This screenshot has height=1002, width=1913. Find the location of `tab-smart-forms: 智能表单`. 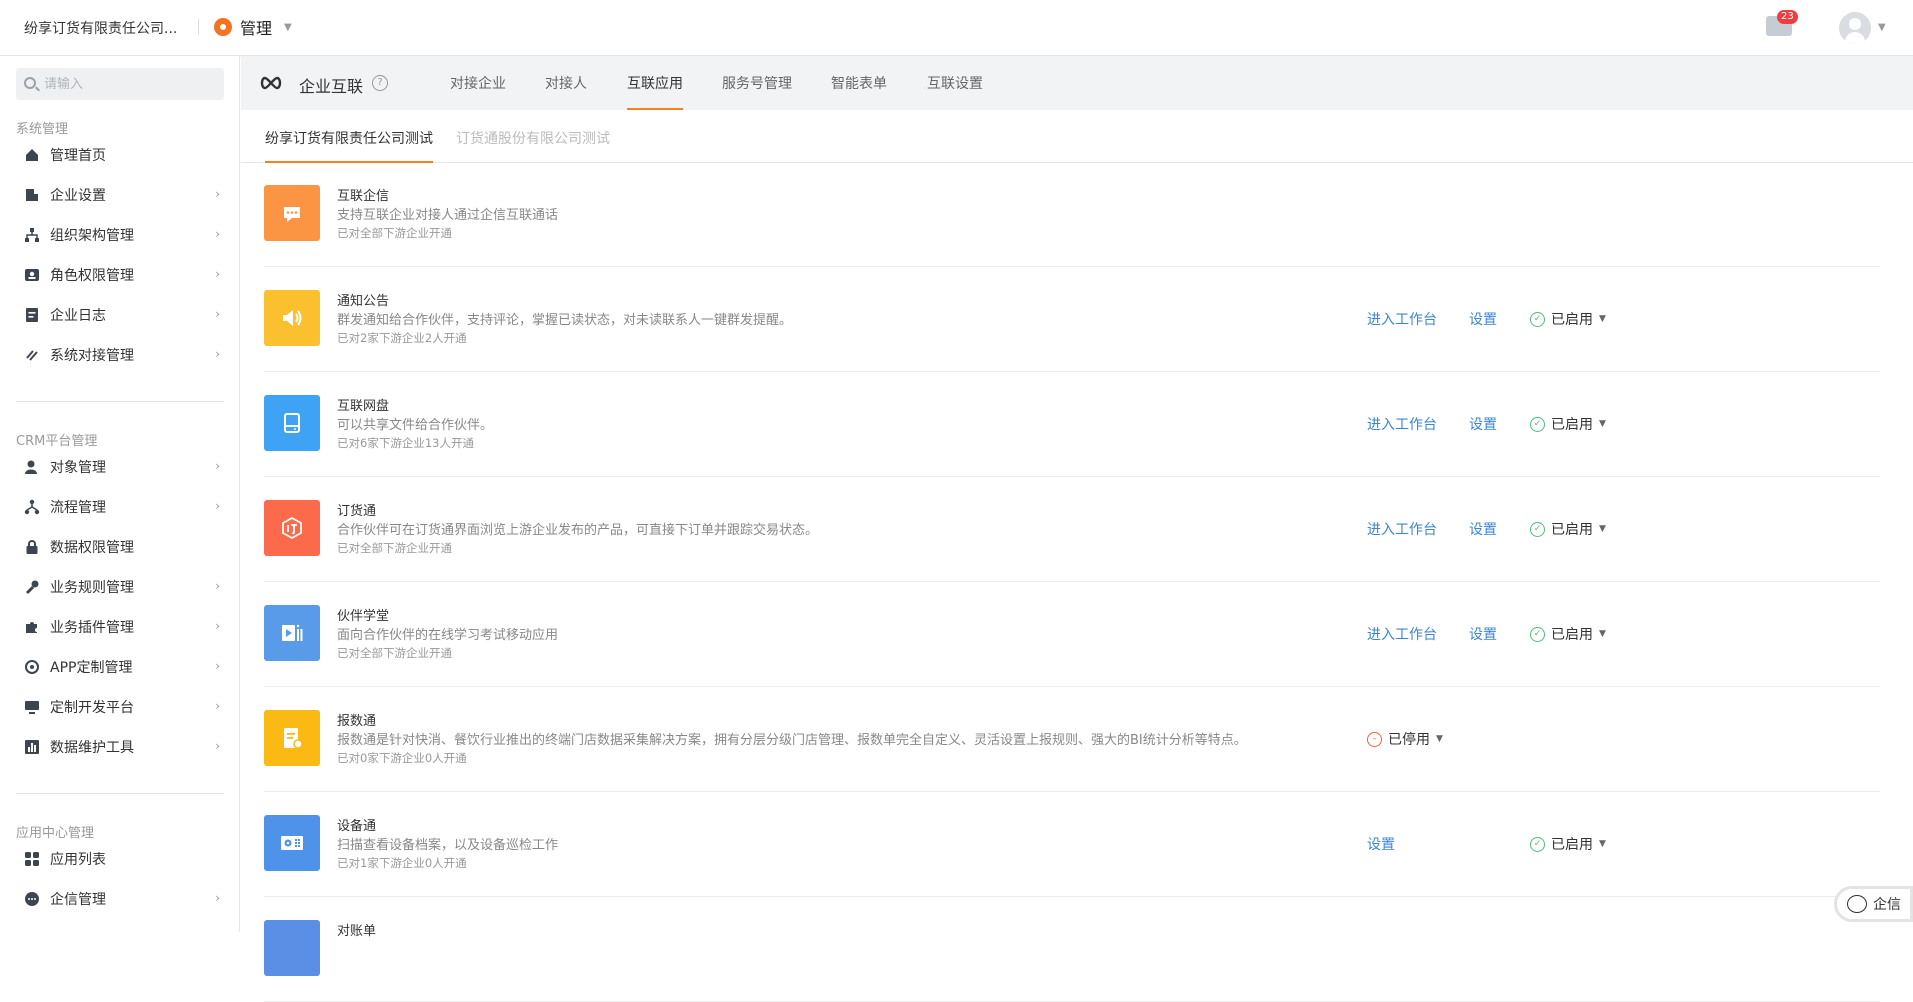

tab-smart-forms: 智能表单 is located at coordinates (859, 91).